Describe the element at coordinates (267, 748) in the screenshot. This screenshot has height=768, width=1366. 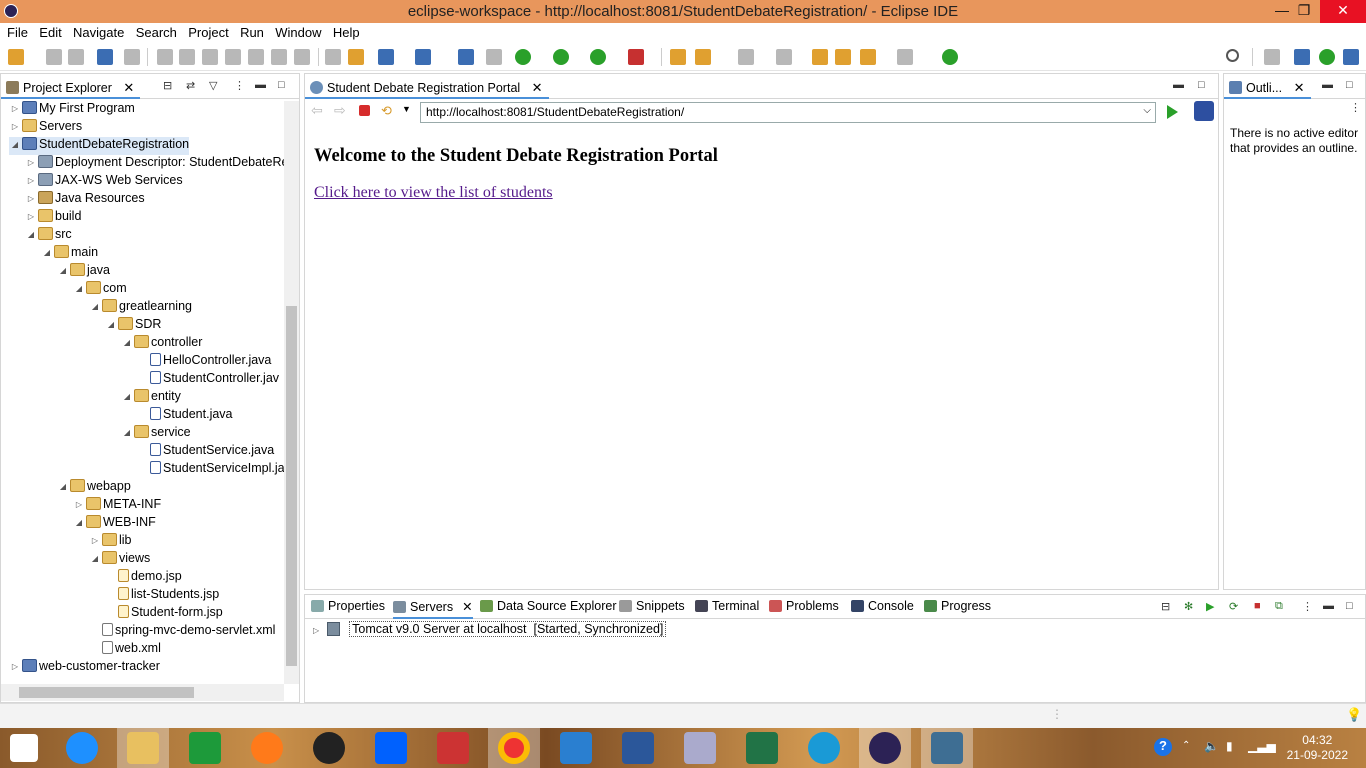
I see `firefox-icon` at that location.